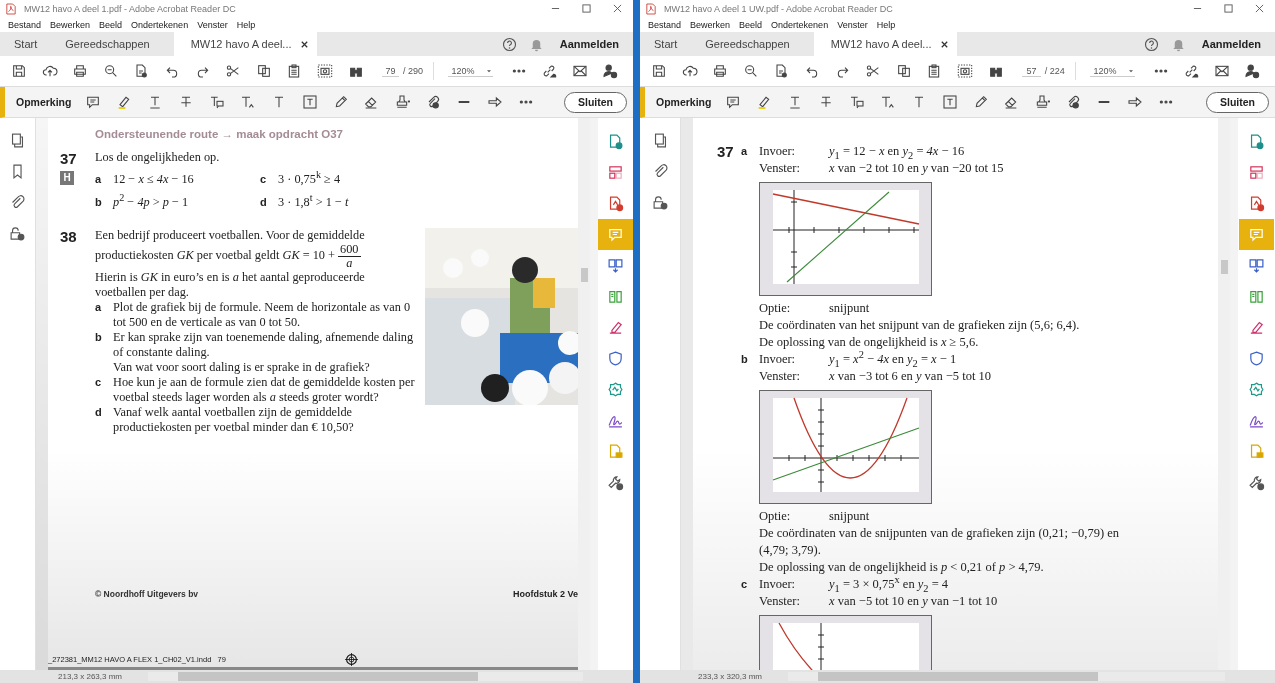  What do you see at coordinates (1256, 203) in the screenshot?
I see `file-plus-icon` at bounding box center [1256, 203].